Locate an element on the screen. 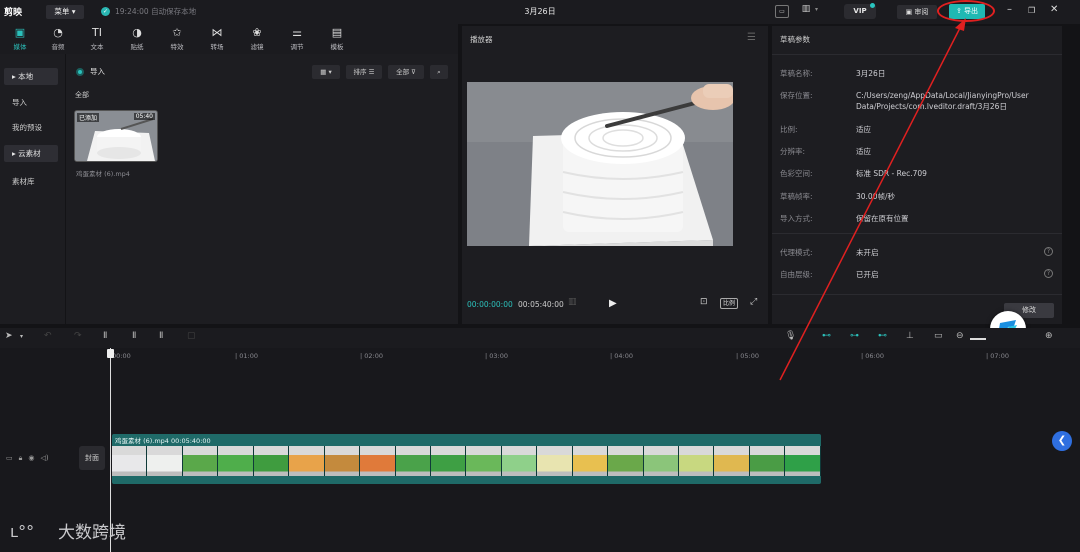  search-icon: ⌕ is located at coordinates (439, 72).